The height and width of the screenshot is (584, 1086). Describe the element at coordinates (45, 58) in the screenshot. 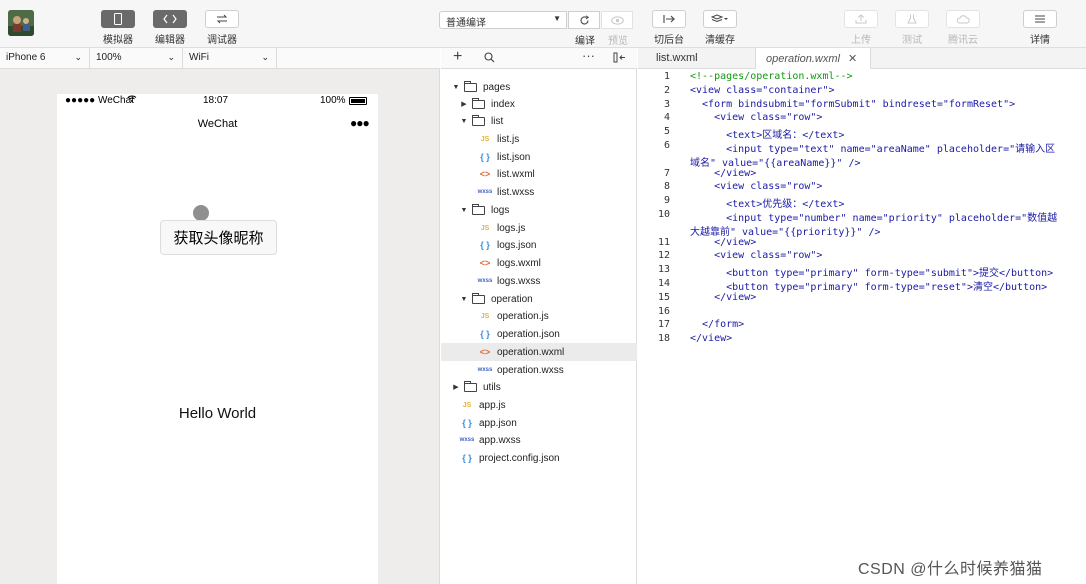

I see `device-select: iPhone 6 ⌄` at that location.